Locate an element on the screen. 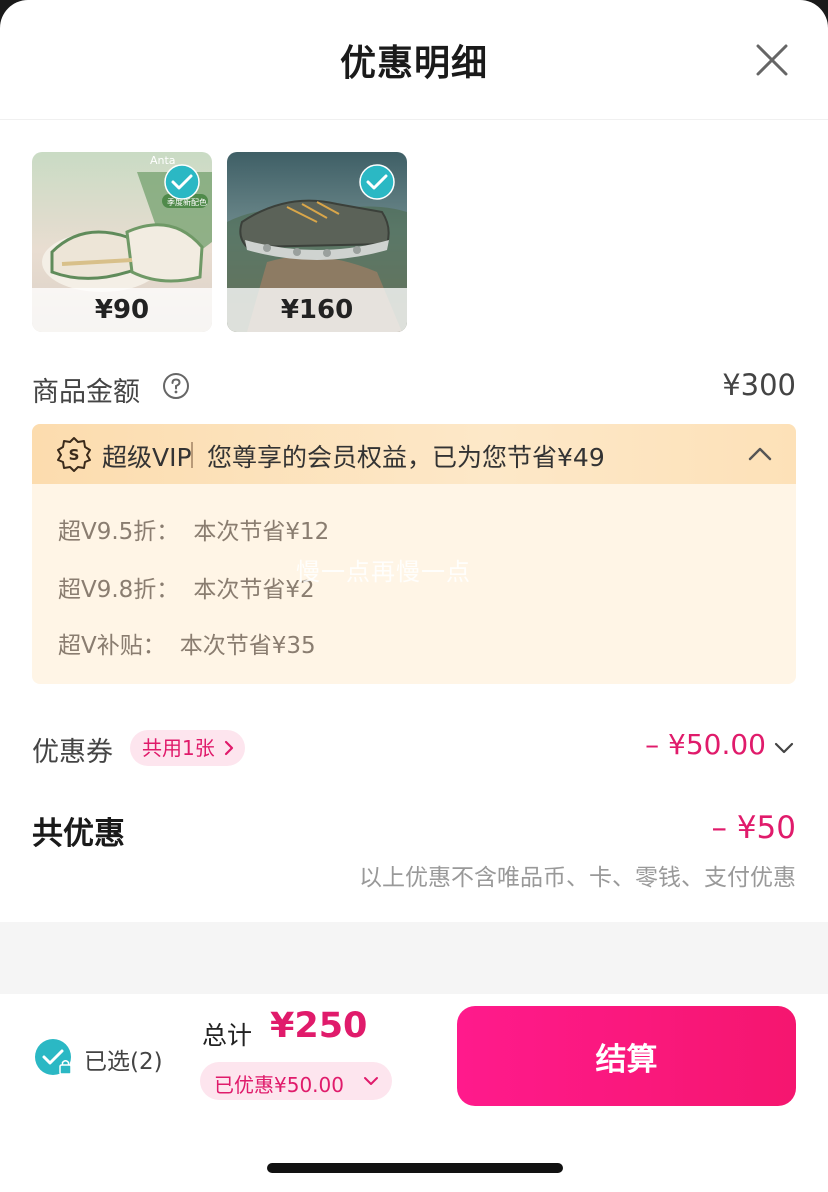 The width and height of the screenshot is (828, 1192). close-icon is located at coordinates (772, 60).